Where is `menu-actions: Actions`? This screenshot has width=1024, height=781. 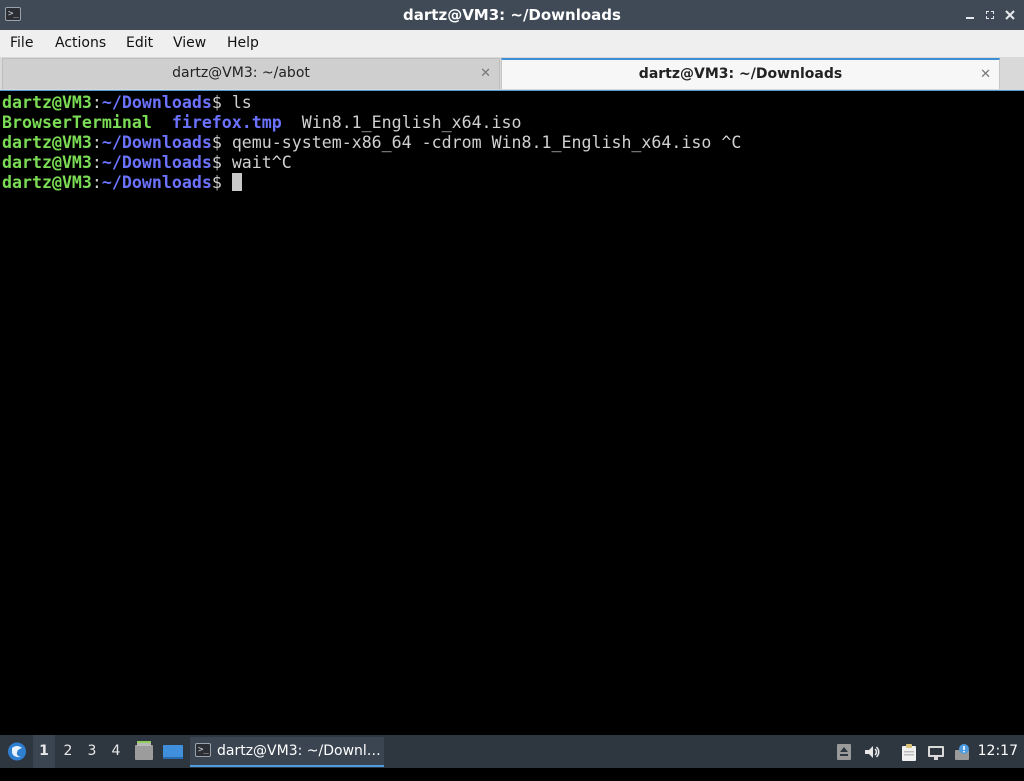 menu-actions: Actions is located at coordinates (80, 43).